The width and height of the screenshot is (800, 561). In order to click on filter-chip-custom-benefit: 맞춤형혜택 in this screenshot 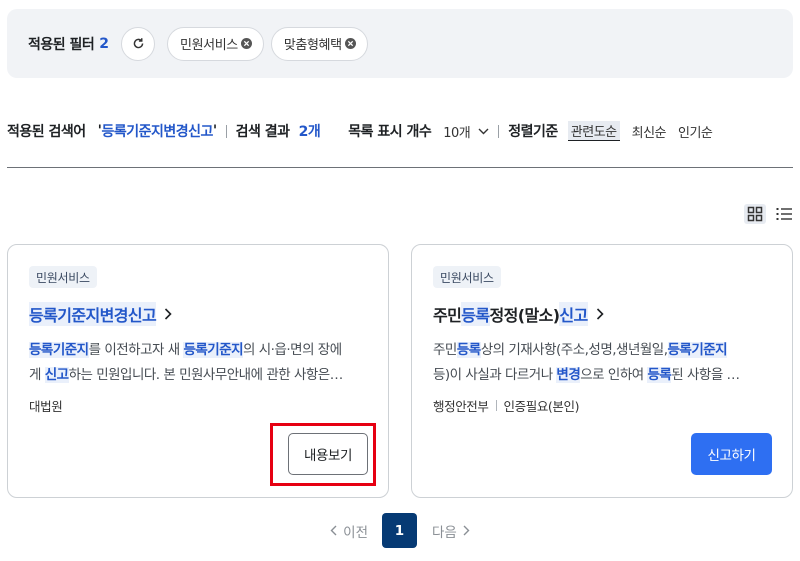, I will do `click(319, 43)`.